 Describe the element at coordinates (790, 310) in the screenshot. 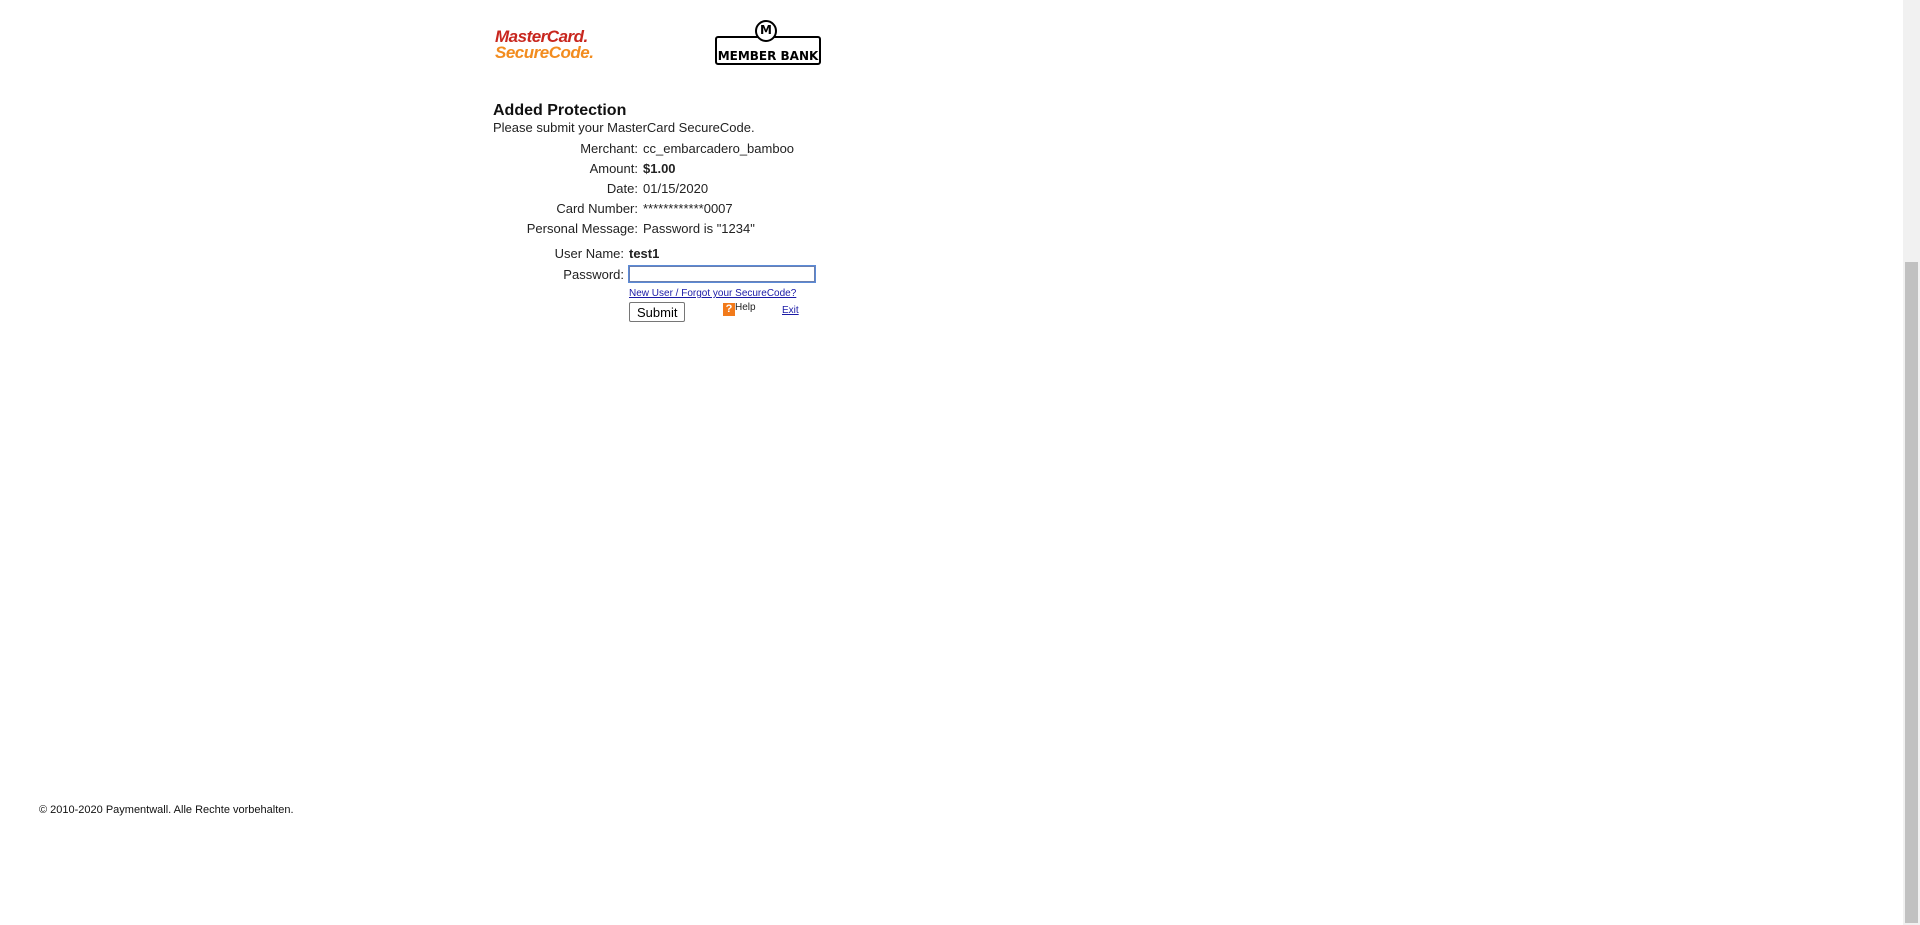

I see `exit-link: Exit` at that location.